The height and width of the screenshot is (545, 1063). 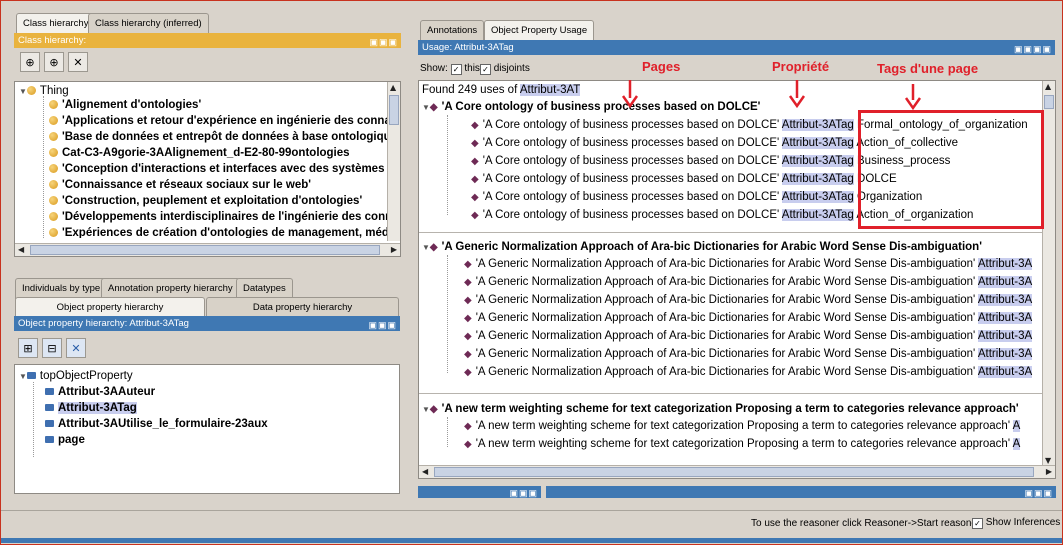 I want to click on class-item-label: 'Alignement d'ontologies', so click(x=132, y=105).